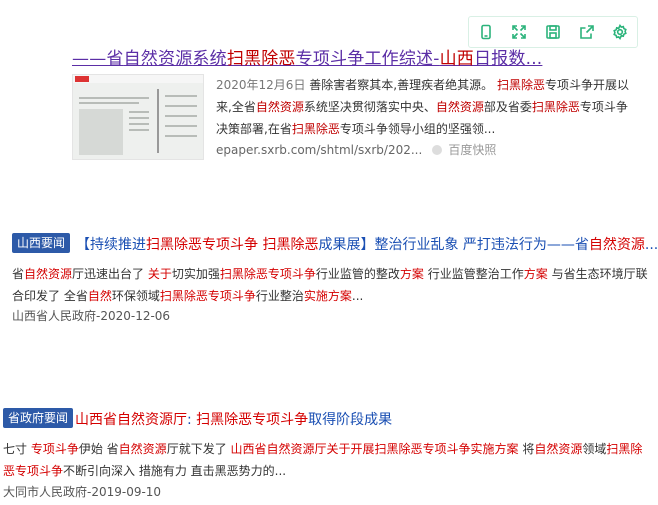 This screenshot has height=505, width=658. What do you see at coordinates (437, 150) in the screenshot?
I see `dropdown-icon` at bounding box center [437, 150].